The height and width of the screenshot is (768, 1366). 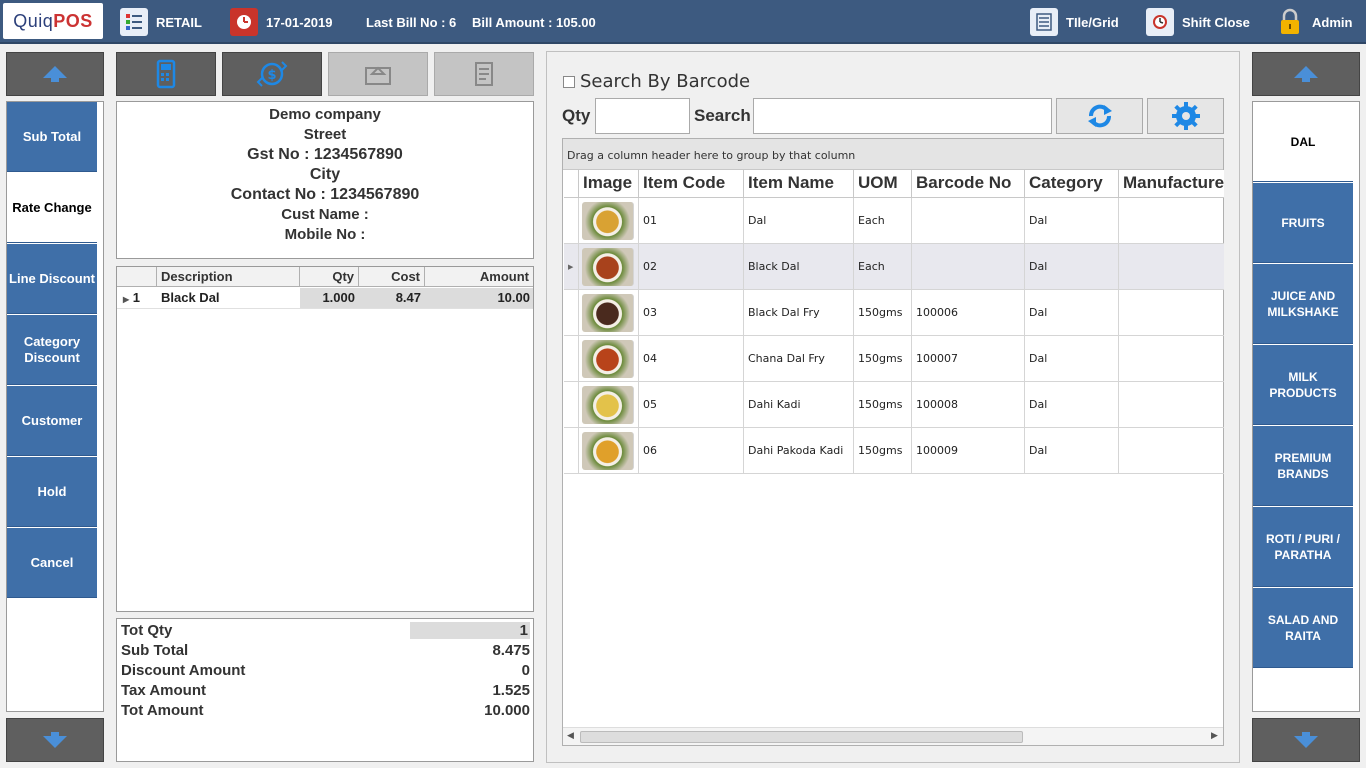 What do you see at coordinates (52, 208) in the screenshot?
I see `action-rate-change-button: Rate Change` at bounding box center [52, 208].